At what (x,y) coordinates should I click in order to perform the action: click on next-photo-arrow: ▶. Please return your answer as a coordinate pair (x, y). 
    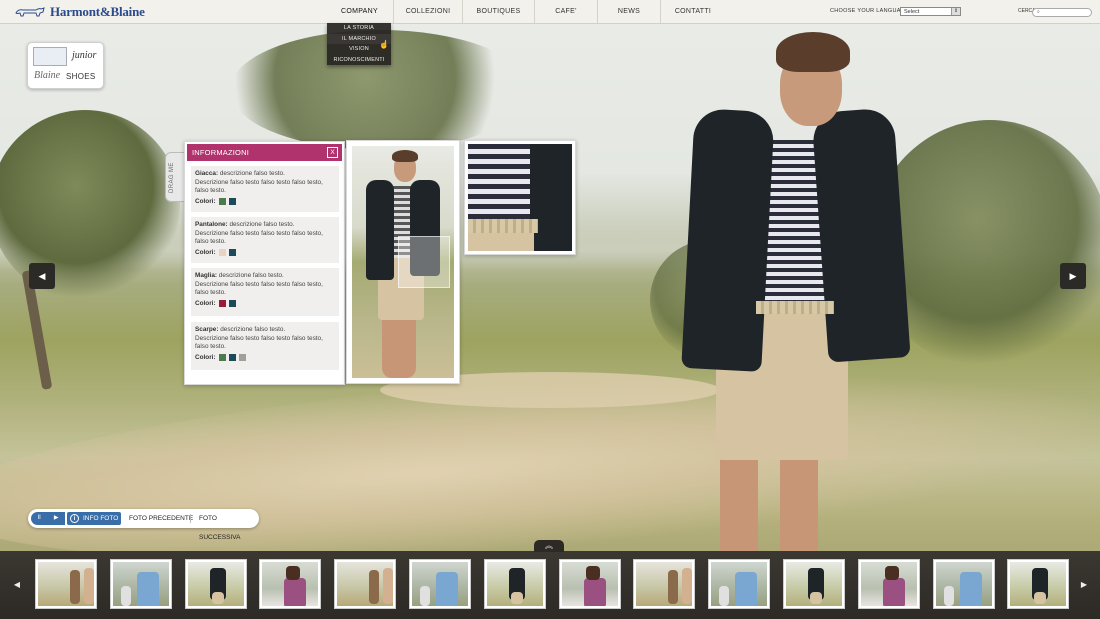
    Looking at the image, I should click on (1073, 276).